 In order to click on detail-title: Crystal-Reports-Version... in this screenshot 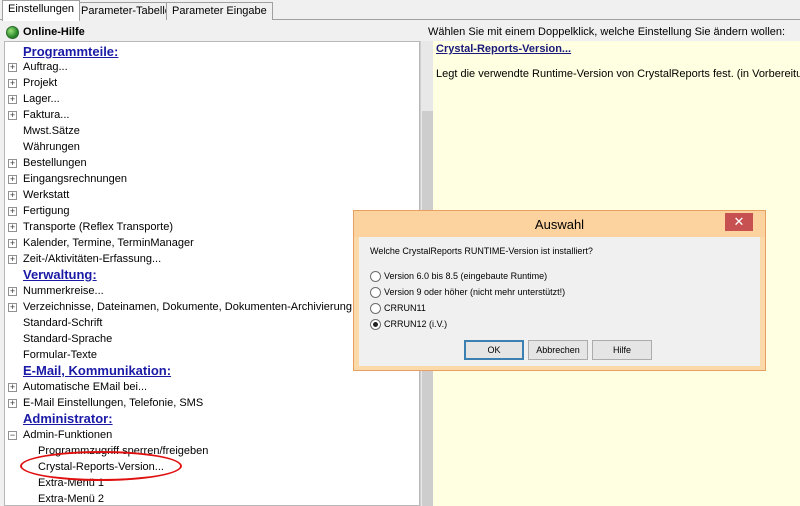, I will do `click(504, 49)`.